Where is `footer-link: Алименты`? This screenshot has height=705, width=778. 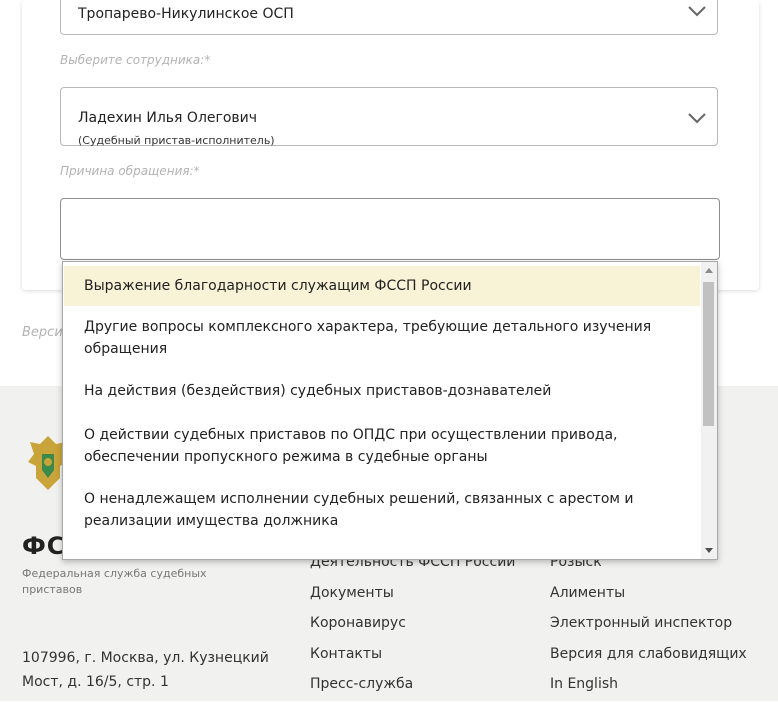
footer-link: Алименты is located at coordinates (648, 598).